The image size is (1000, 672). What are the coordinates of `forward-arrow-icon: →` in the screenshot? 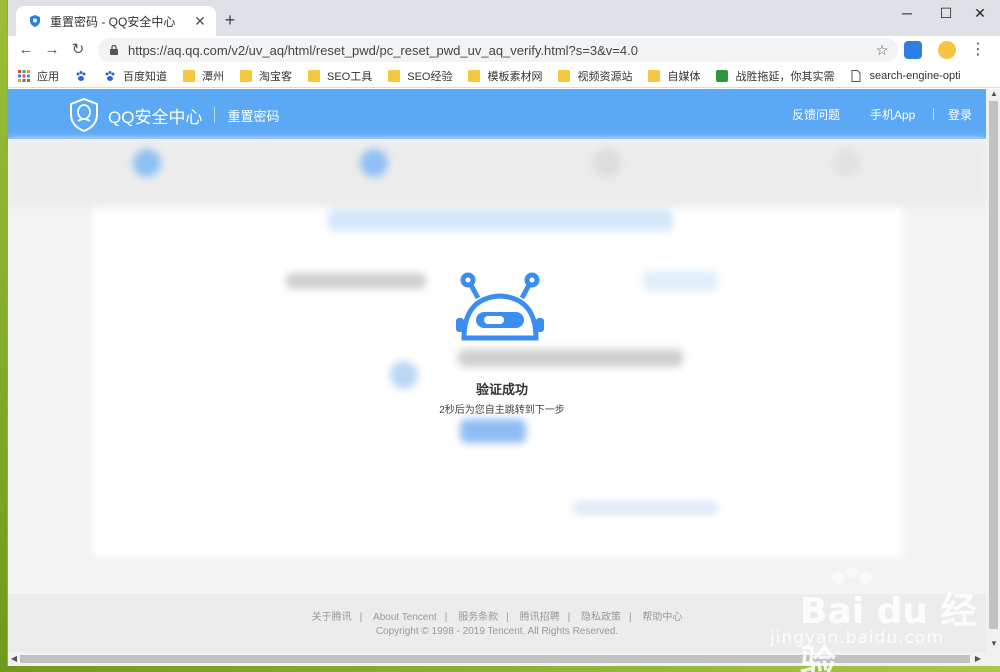 It's located at (52, 50).